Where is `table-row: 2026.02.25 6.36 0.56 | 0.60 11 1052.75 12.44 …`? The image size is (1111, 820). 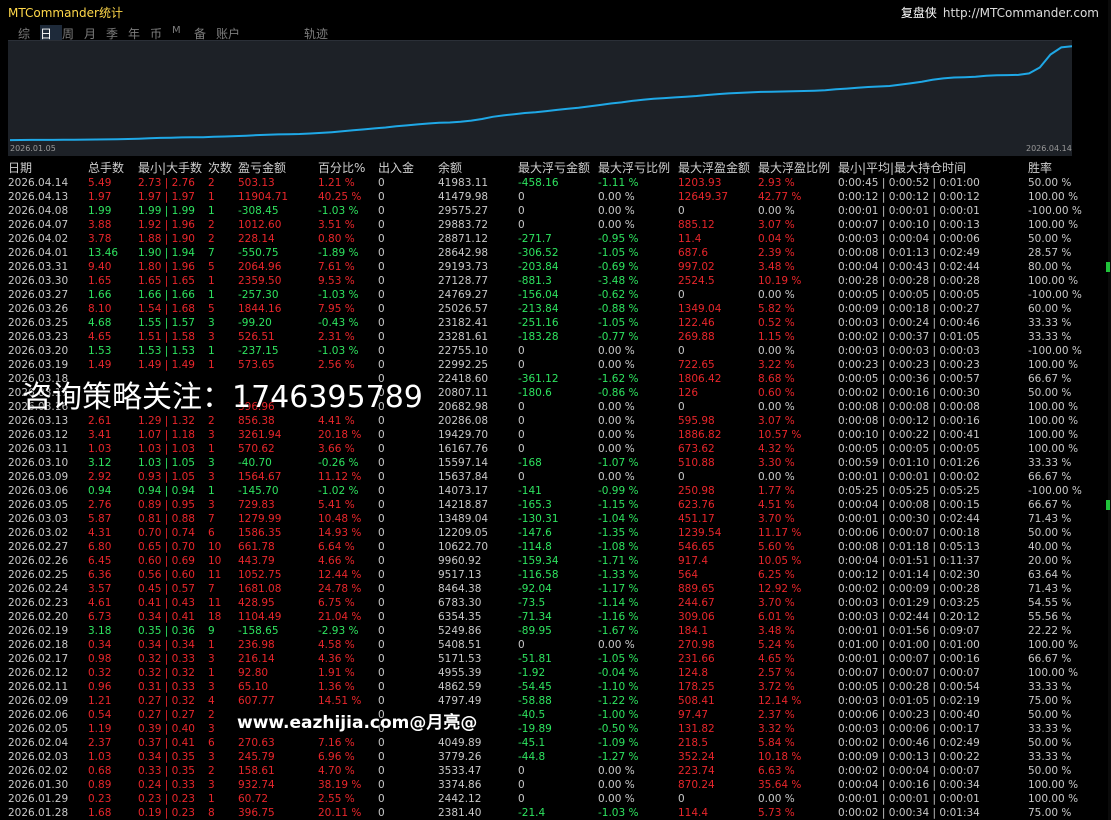
table-row: 2026.02.25 6.36 0.56 | 0.60 11 1052.75 12.44 … is located at coordinates (548, 575).